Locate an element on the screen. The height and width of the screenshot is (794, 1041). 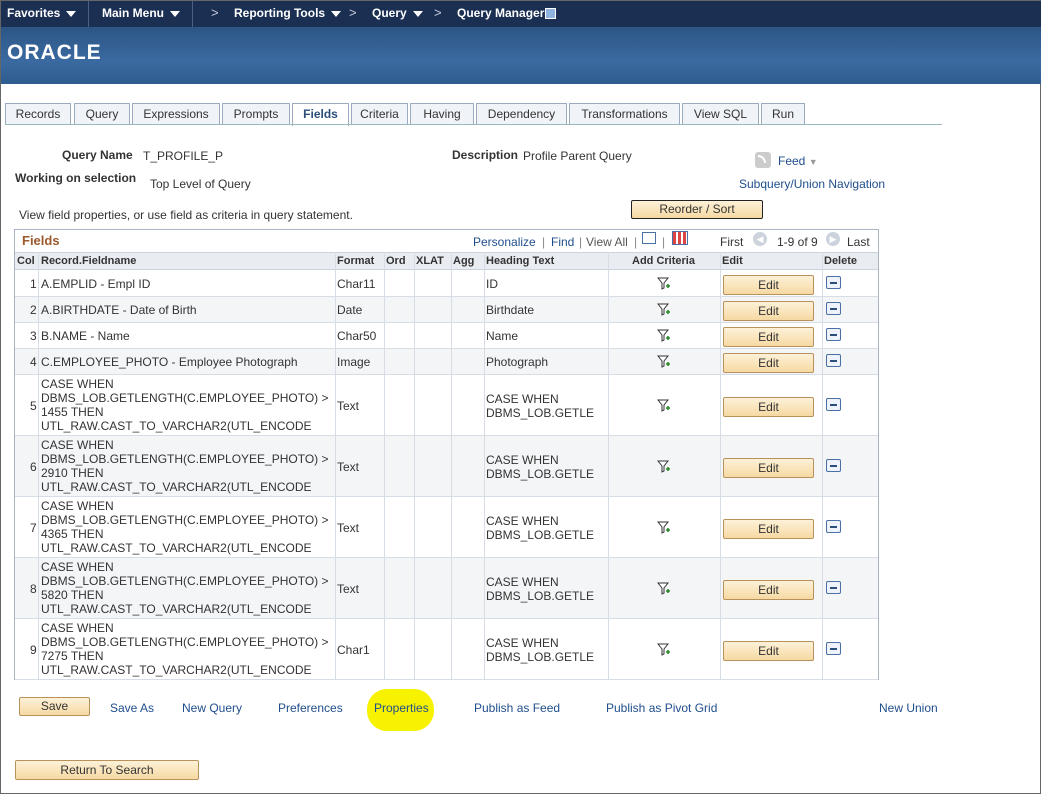
tab-view-sql: View SQL is located at coordinates (720, 114).